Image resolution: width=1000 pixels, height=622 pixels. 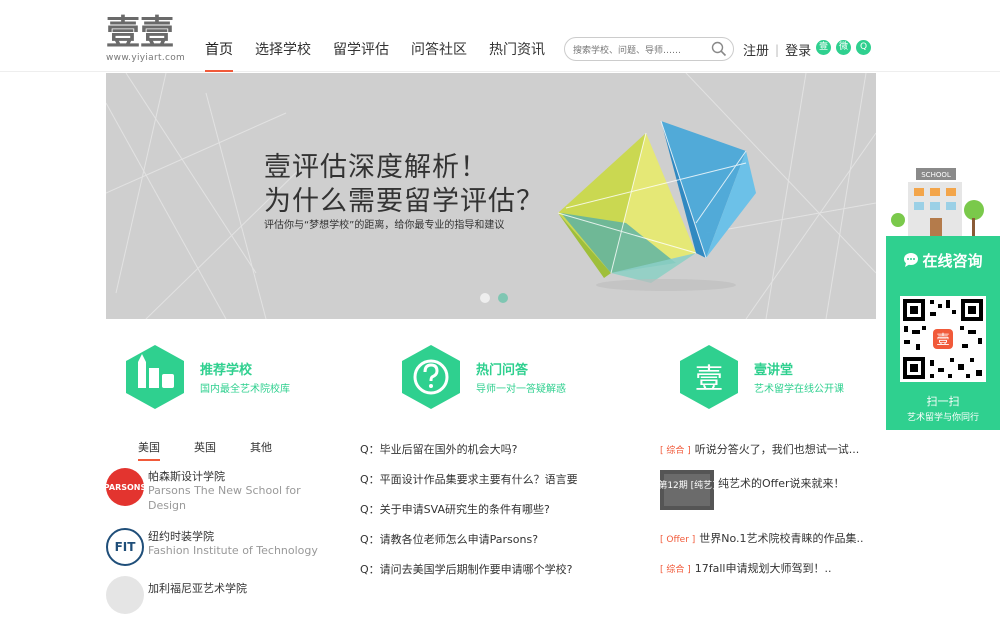 I want to click on news-thumbnail: 第12期 [纯艺], so click(x=687, y=490).